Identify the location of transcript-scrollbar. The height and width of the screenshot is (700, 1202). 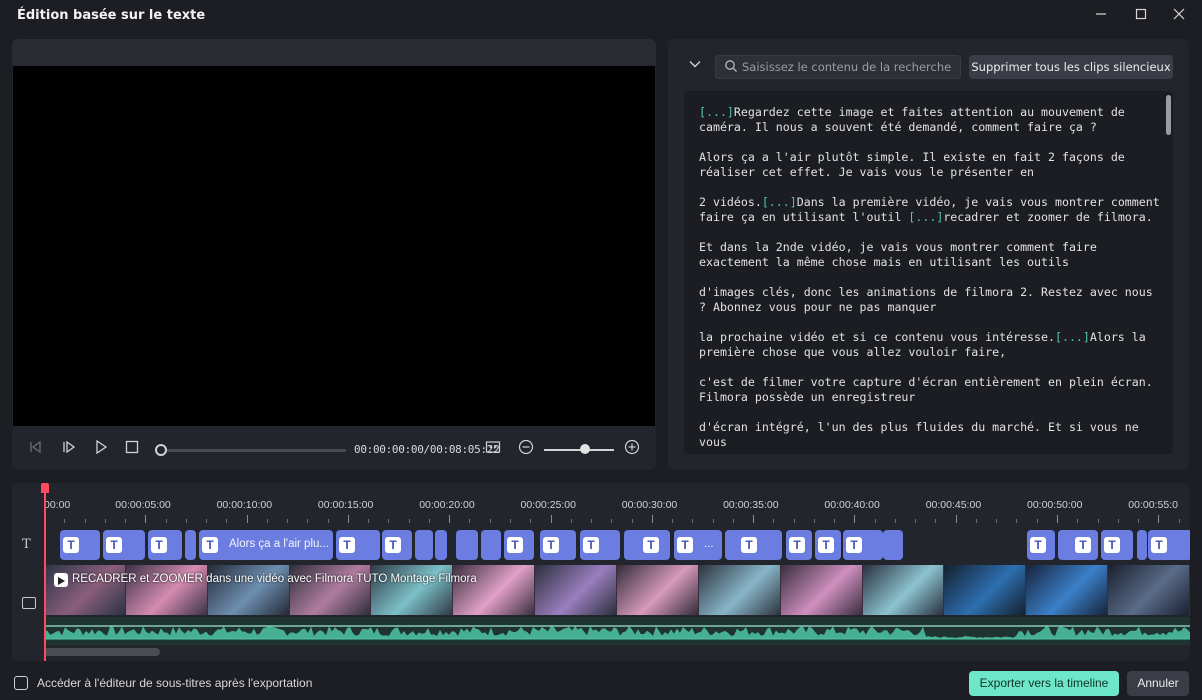
(1168, 115).